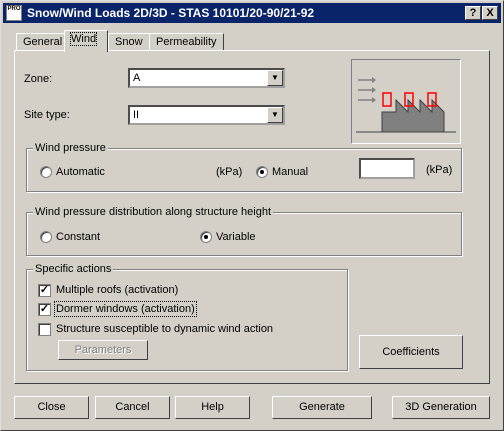 The height and width of the screenshot is (431, 504). What do you see at coordinates (490, 13) in the screenshot?
I see `close-title-button: X` at bounding box center [490, 13].